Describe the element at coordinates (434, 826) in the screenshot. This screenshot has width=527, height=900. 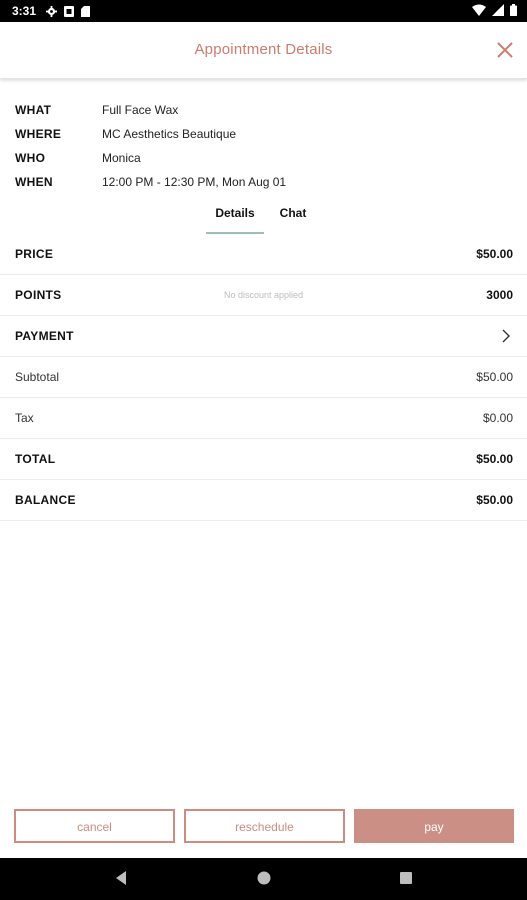
I see `pay-button: pay` at that location.